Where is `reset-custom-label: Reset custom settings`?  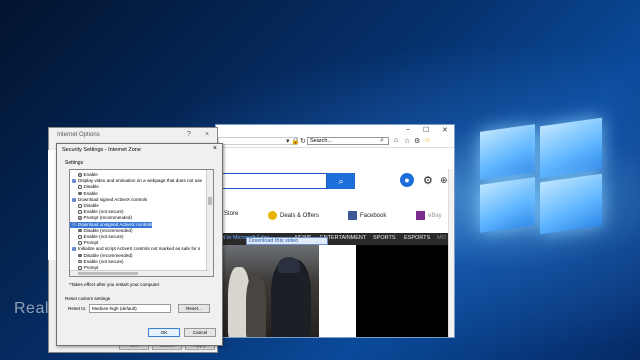 reset-custom-label: Reset custom settings is located at coordinates (88, 298).